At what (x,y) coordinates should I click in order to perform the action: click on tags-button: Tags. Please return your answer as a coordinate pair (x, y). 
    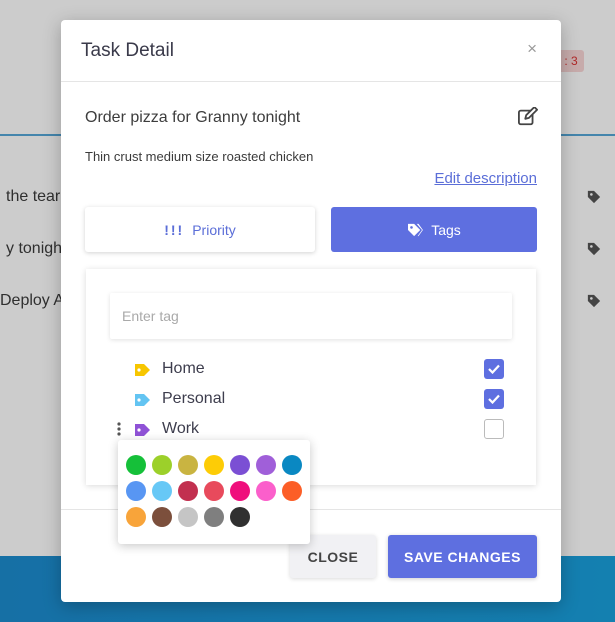
    Looking at the image, I should click on (434, 229).